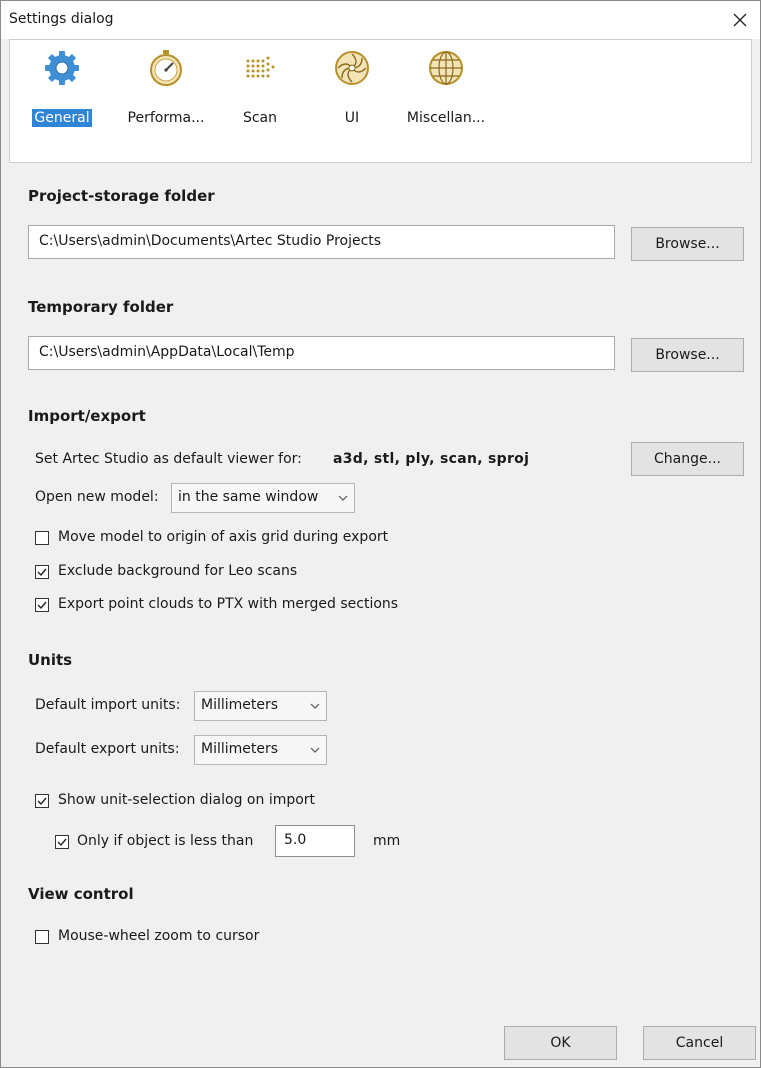 This screenshot has width=761, height=1068. What do you see at coordinates (62, 93) in the screenshot?
I see `tab-general: General` at bounding box center [62, 93].